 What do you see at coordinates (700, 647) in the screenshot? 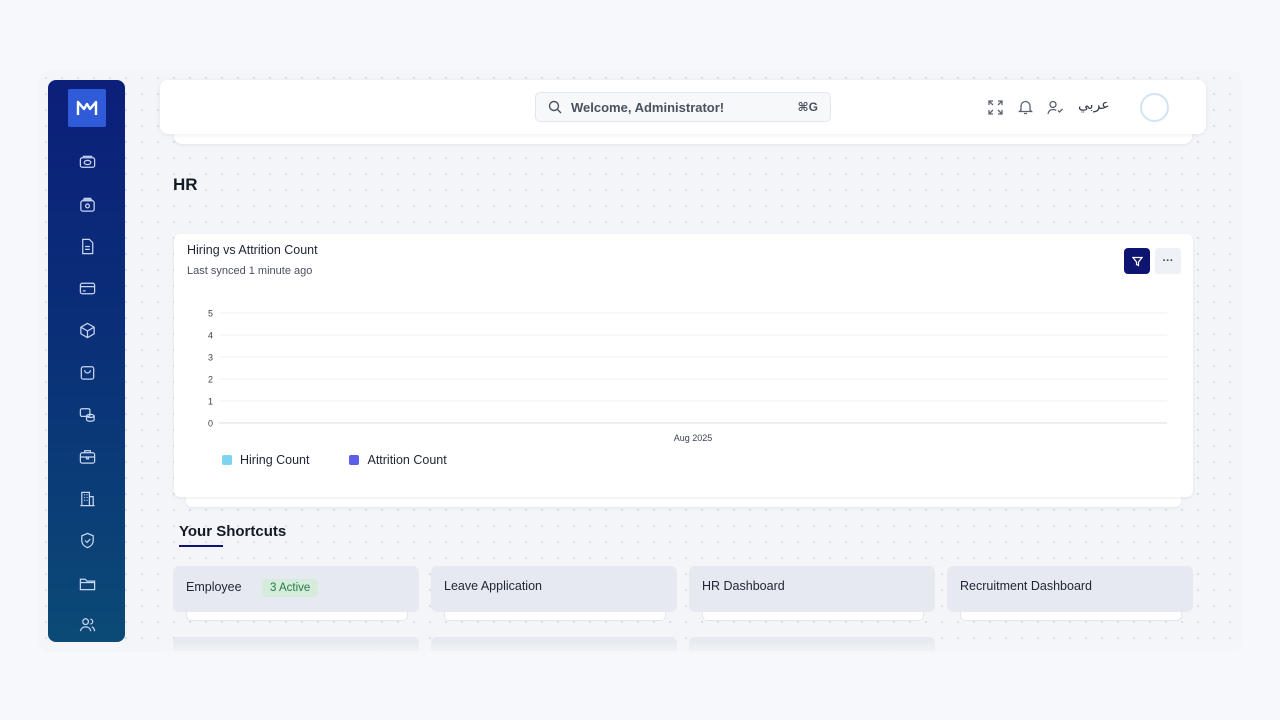
I see `scroll-fade` at bounding box center [700, 647].